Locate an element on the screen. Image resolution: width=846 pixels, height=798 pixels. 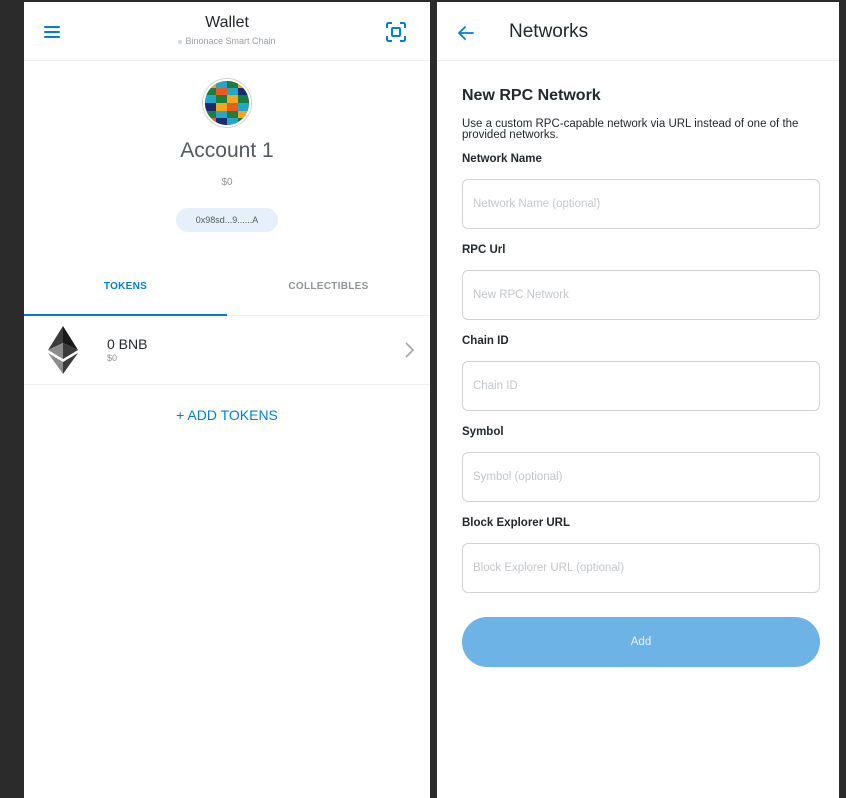
token-row: 0 BNB $0 is located at coordinates (227, 350).